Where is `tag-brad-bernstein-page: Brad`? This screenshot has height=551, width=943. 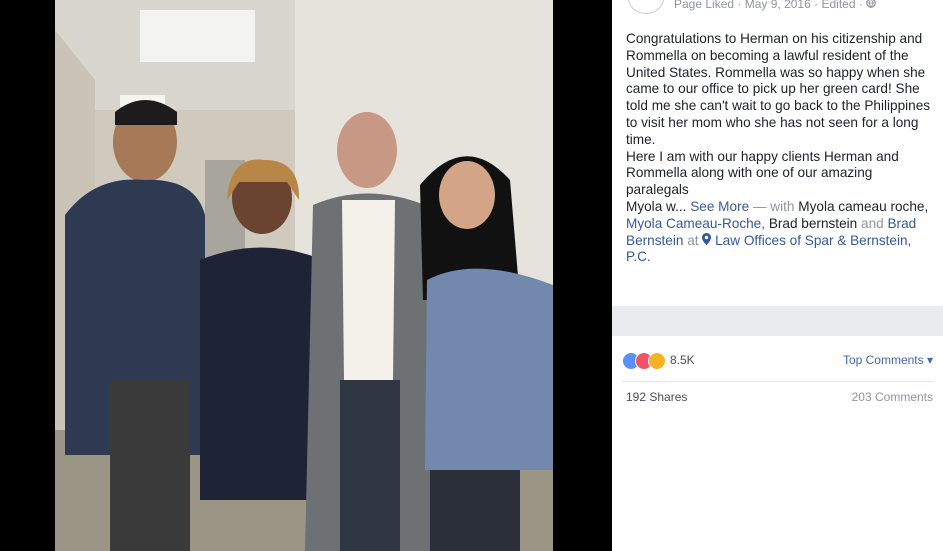 tag-brad-bernstein-page: Brad is located at coordinates (901, 223).